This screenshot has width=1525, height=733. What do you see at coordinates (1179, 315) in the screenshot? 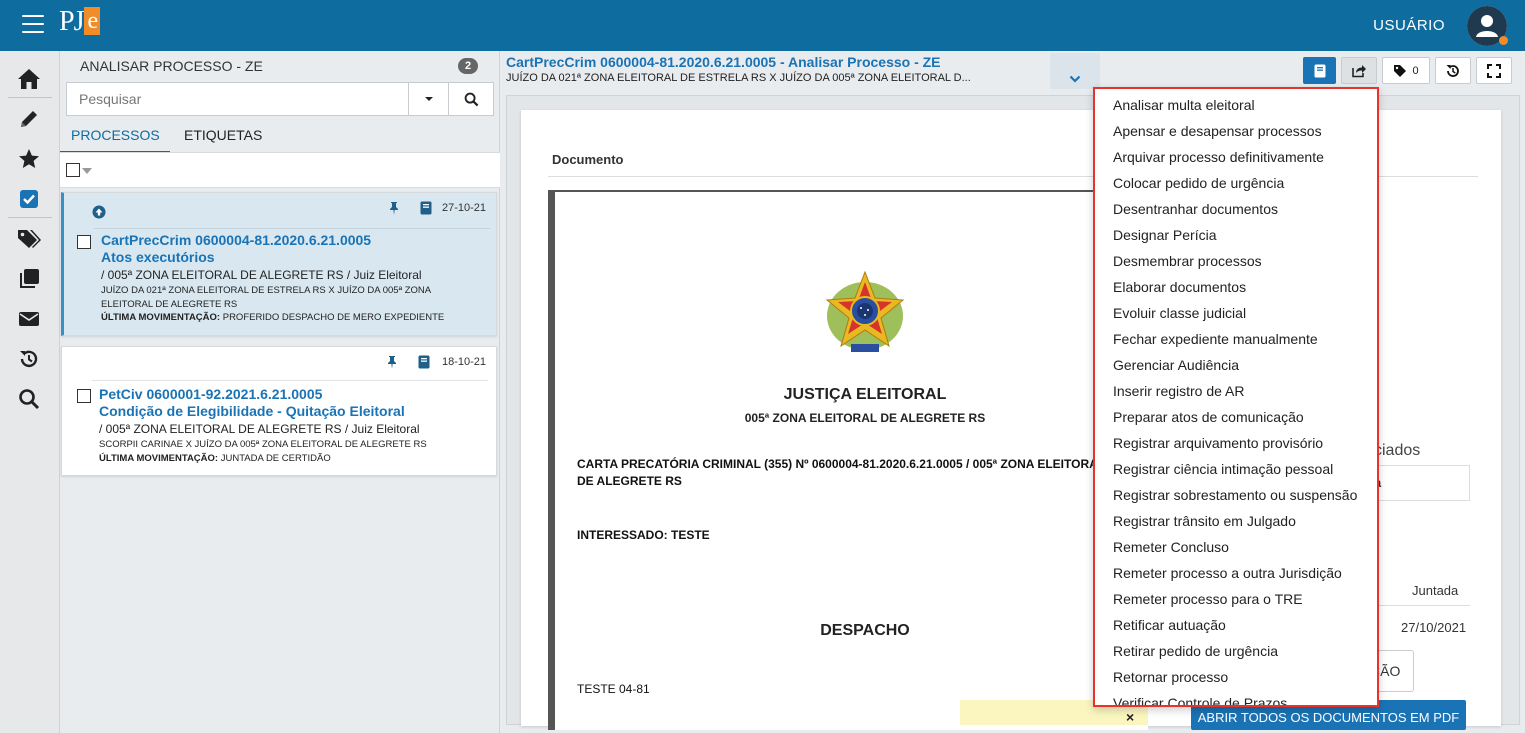
I see `menu-item: Evoluir classe judicial` at bounding box center [1179, 315].